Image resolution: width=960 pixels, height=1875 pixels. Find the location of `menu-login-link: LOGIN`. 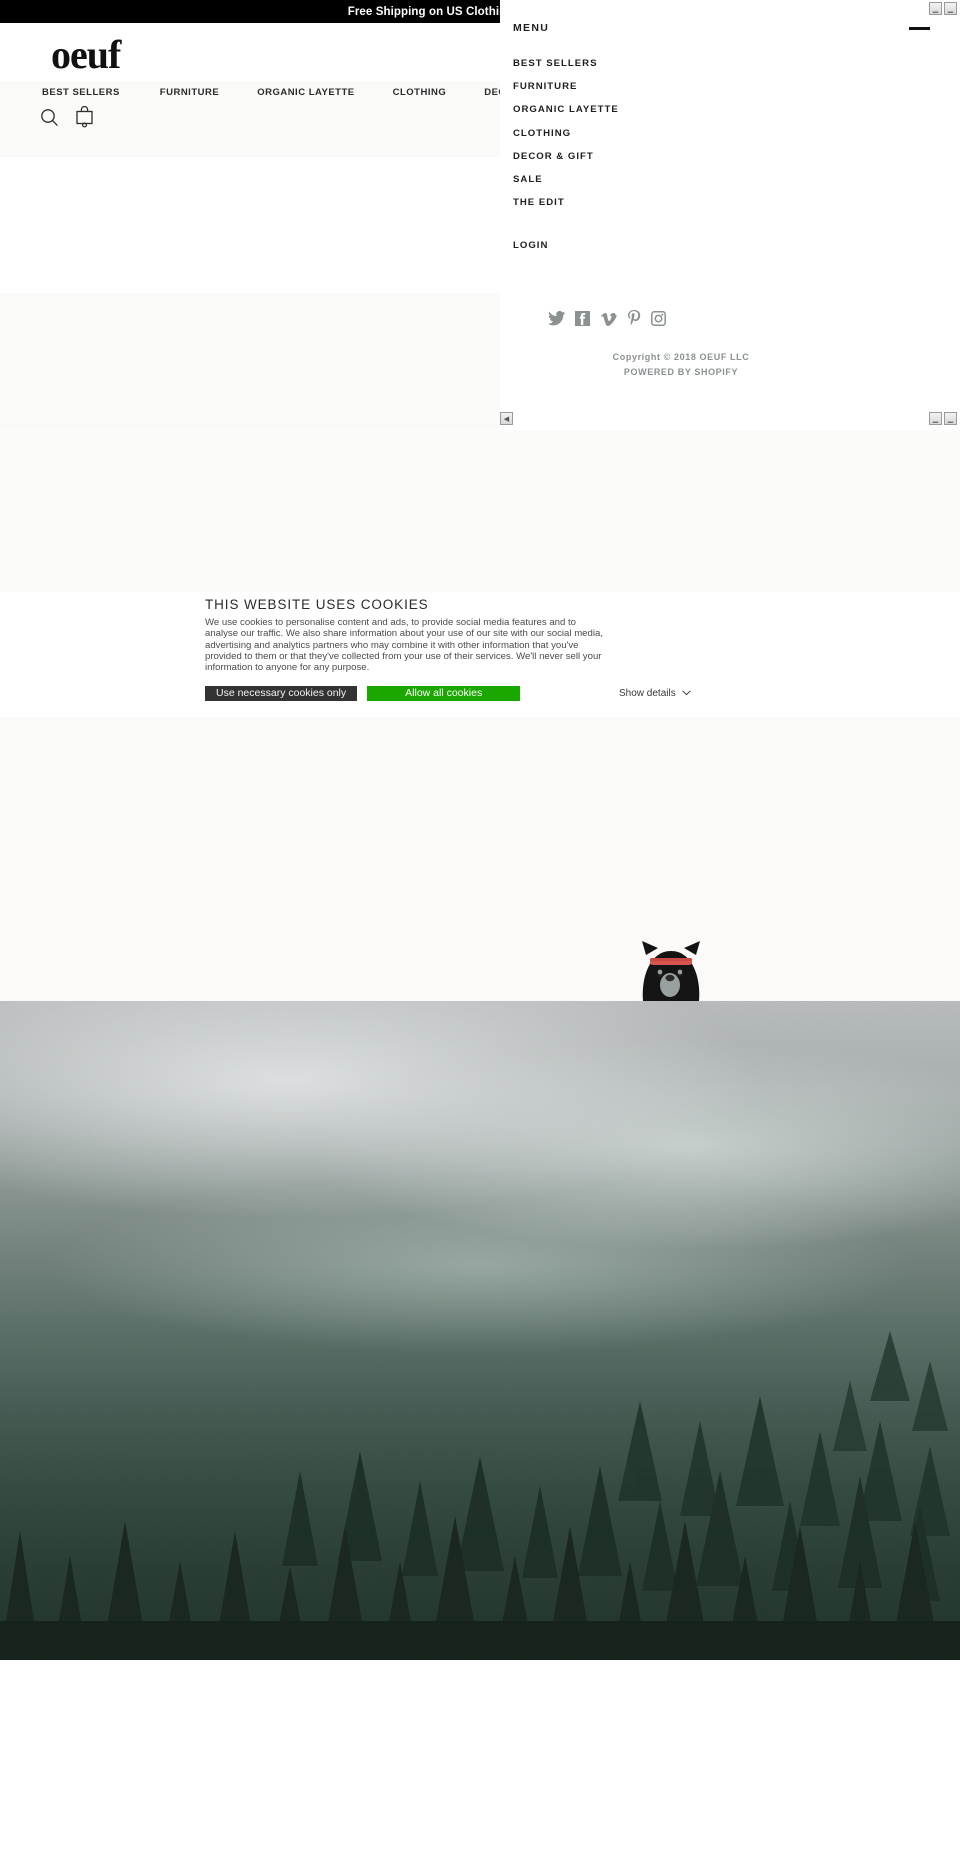

menu-login-link: LOGIN is located at coordinates (530, 245).